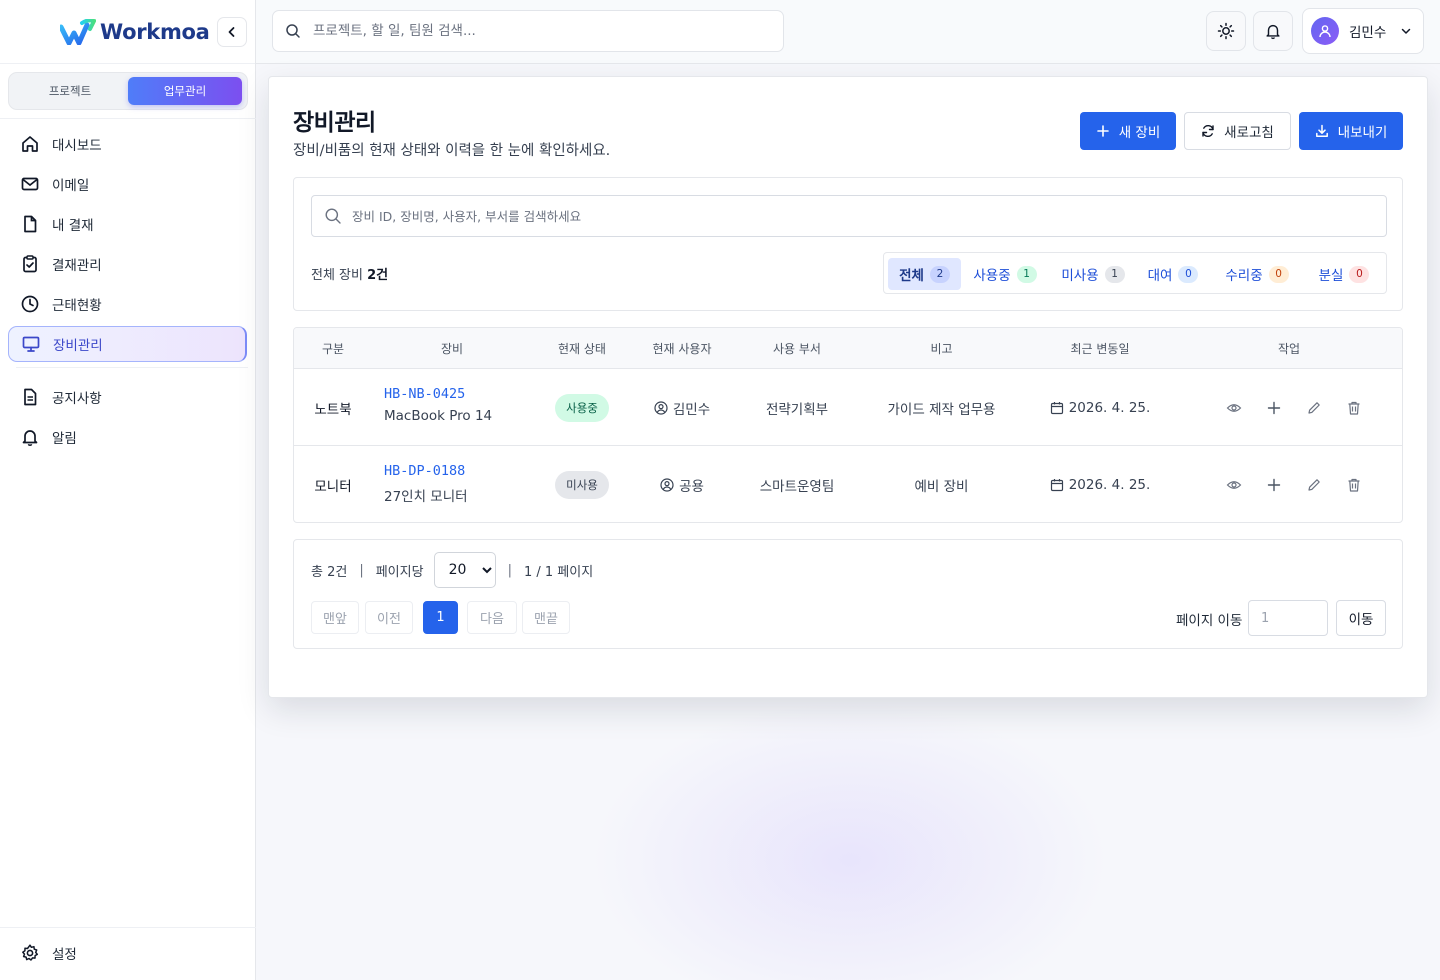 This screenshot has width=1440, height=980. Describe the element at coordinates (438, 405) in the screenshot. I see `equipment-info: HB-NB-0425 MacBook Pro 14` at that location.